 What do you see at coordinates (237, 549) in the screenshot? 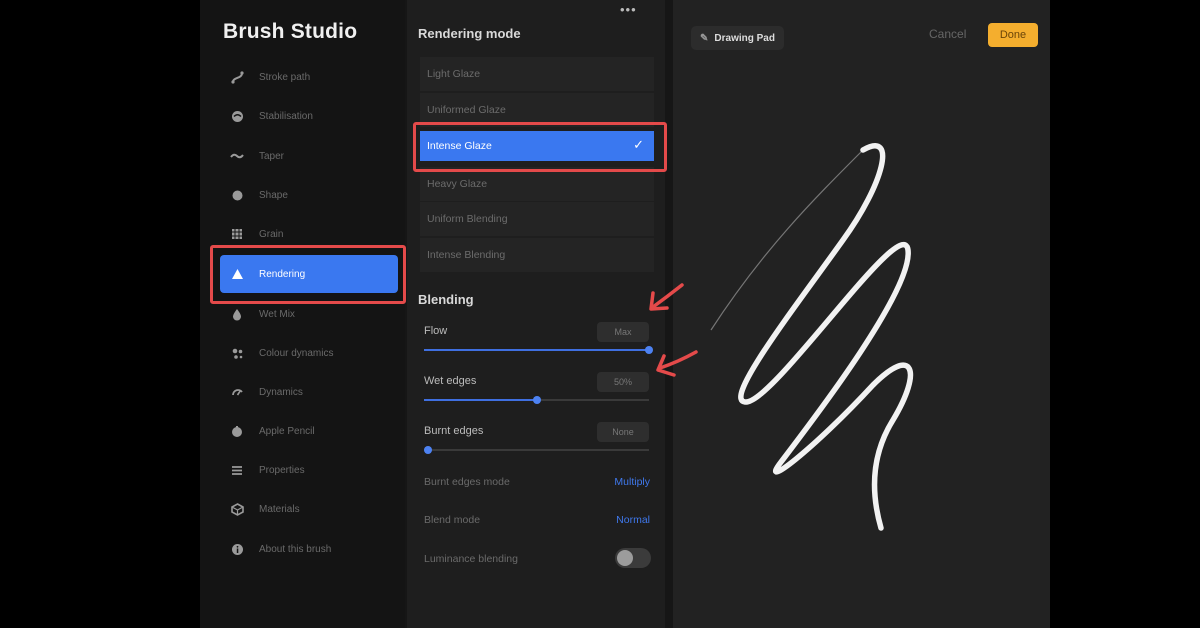
I see `about-icon` at bounding box center [237, 549].